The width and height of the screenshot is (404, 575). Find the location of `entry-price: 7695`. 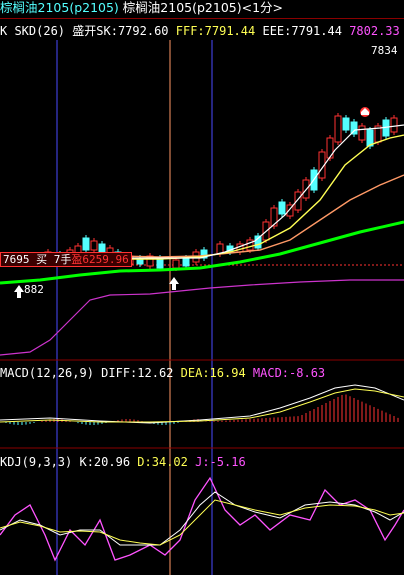

entry-price: 7695 is located at coordinates (16, 259).